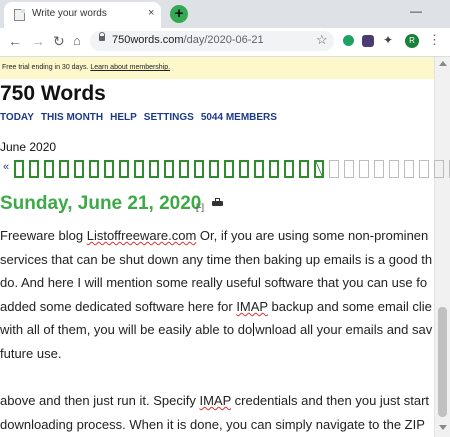 This screenshot has width=450, height=437. Describe the element at coordinates (6, 167) in the screenshot. I see `previous-month-link: «` at that location.